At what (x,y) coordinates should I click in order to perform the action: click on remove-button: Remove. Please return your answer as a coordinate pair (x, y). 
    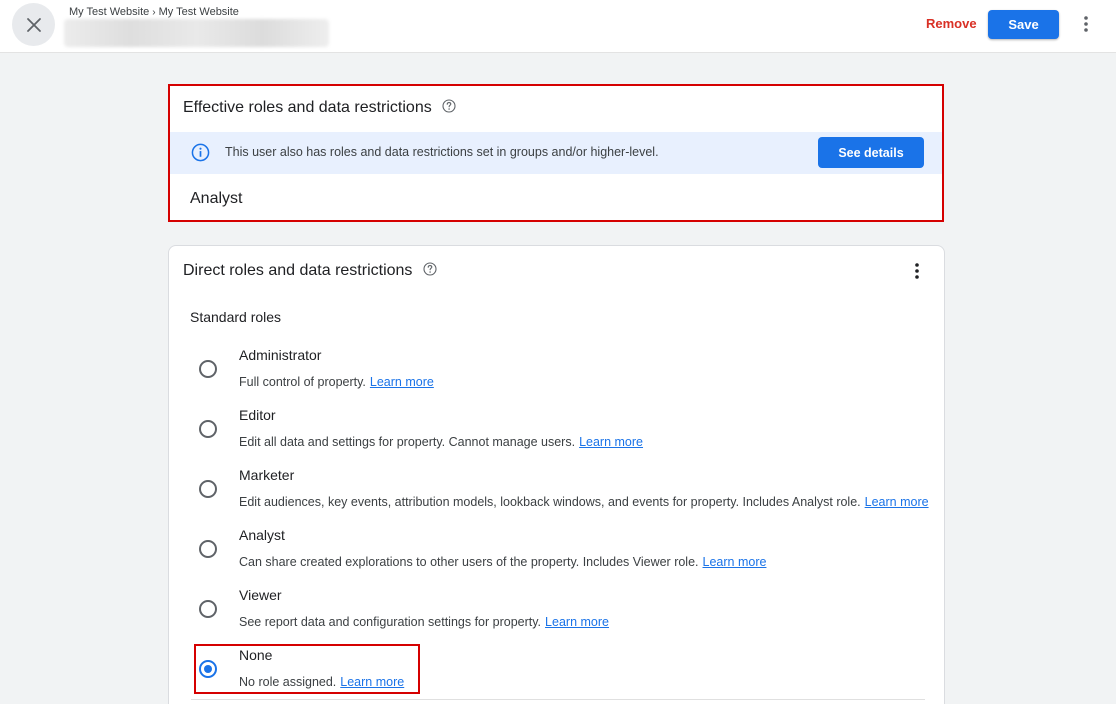
    Looking at the image, I should click on (951, 24).